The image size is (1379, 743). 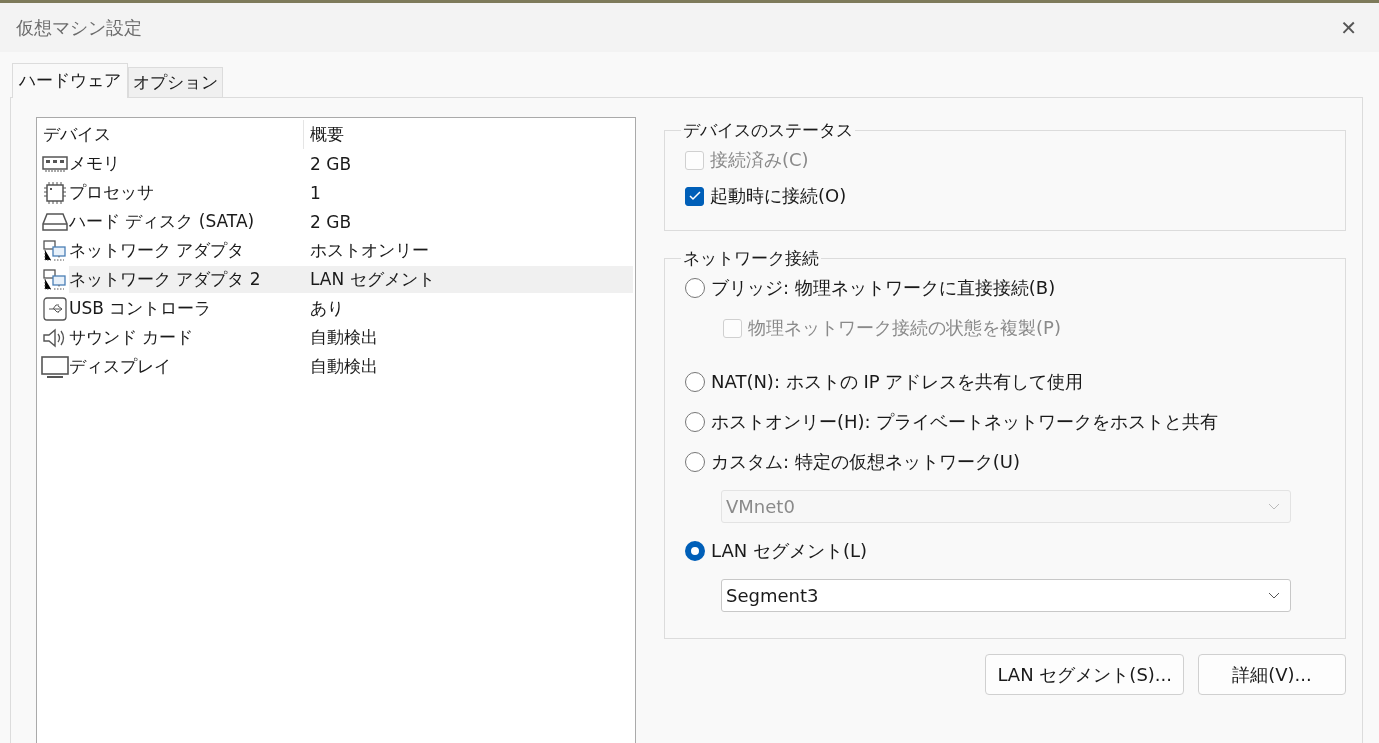 What do you see at coordinates (768, 130) in the screenshot?
I see `group-title: デバイスのステータス` at bounding box center [768, 130].